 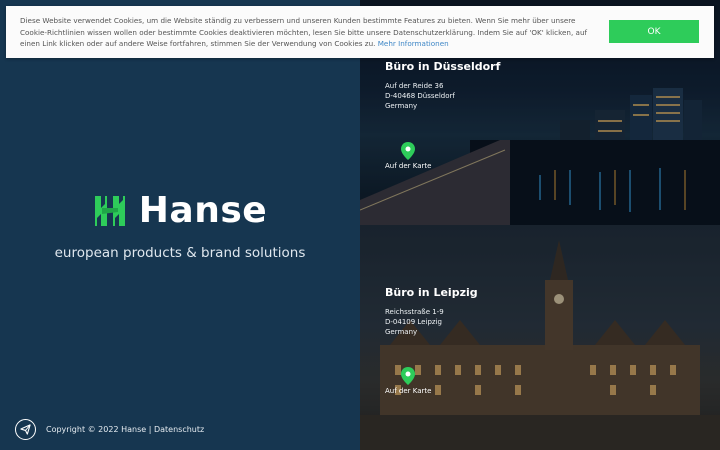 I want to click on address-line: D-04109 Leipzig, so click(x=413, y=322).